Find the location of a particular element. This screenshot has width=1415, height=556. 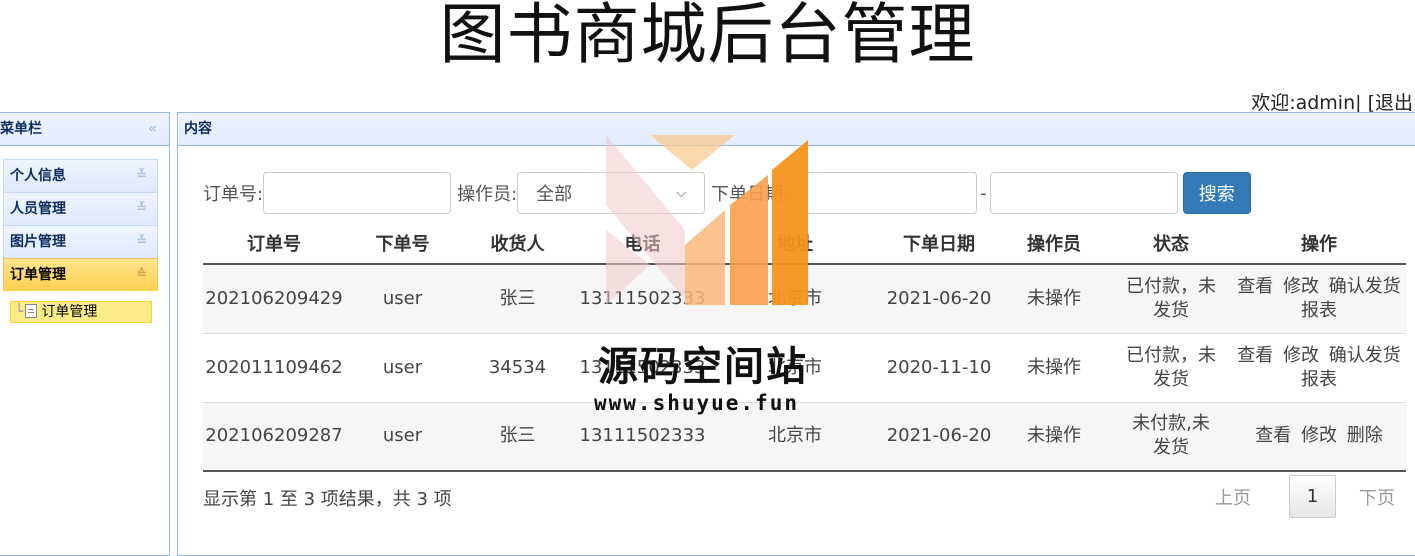

file-icon is located at coordinates (31, 311).